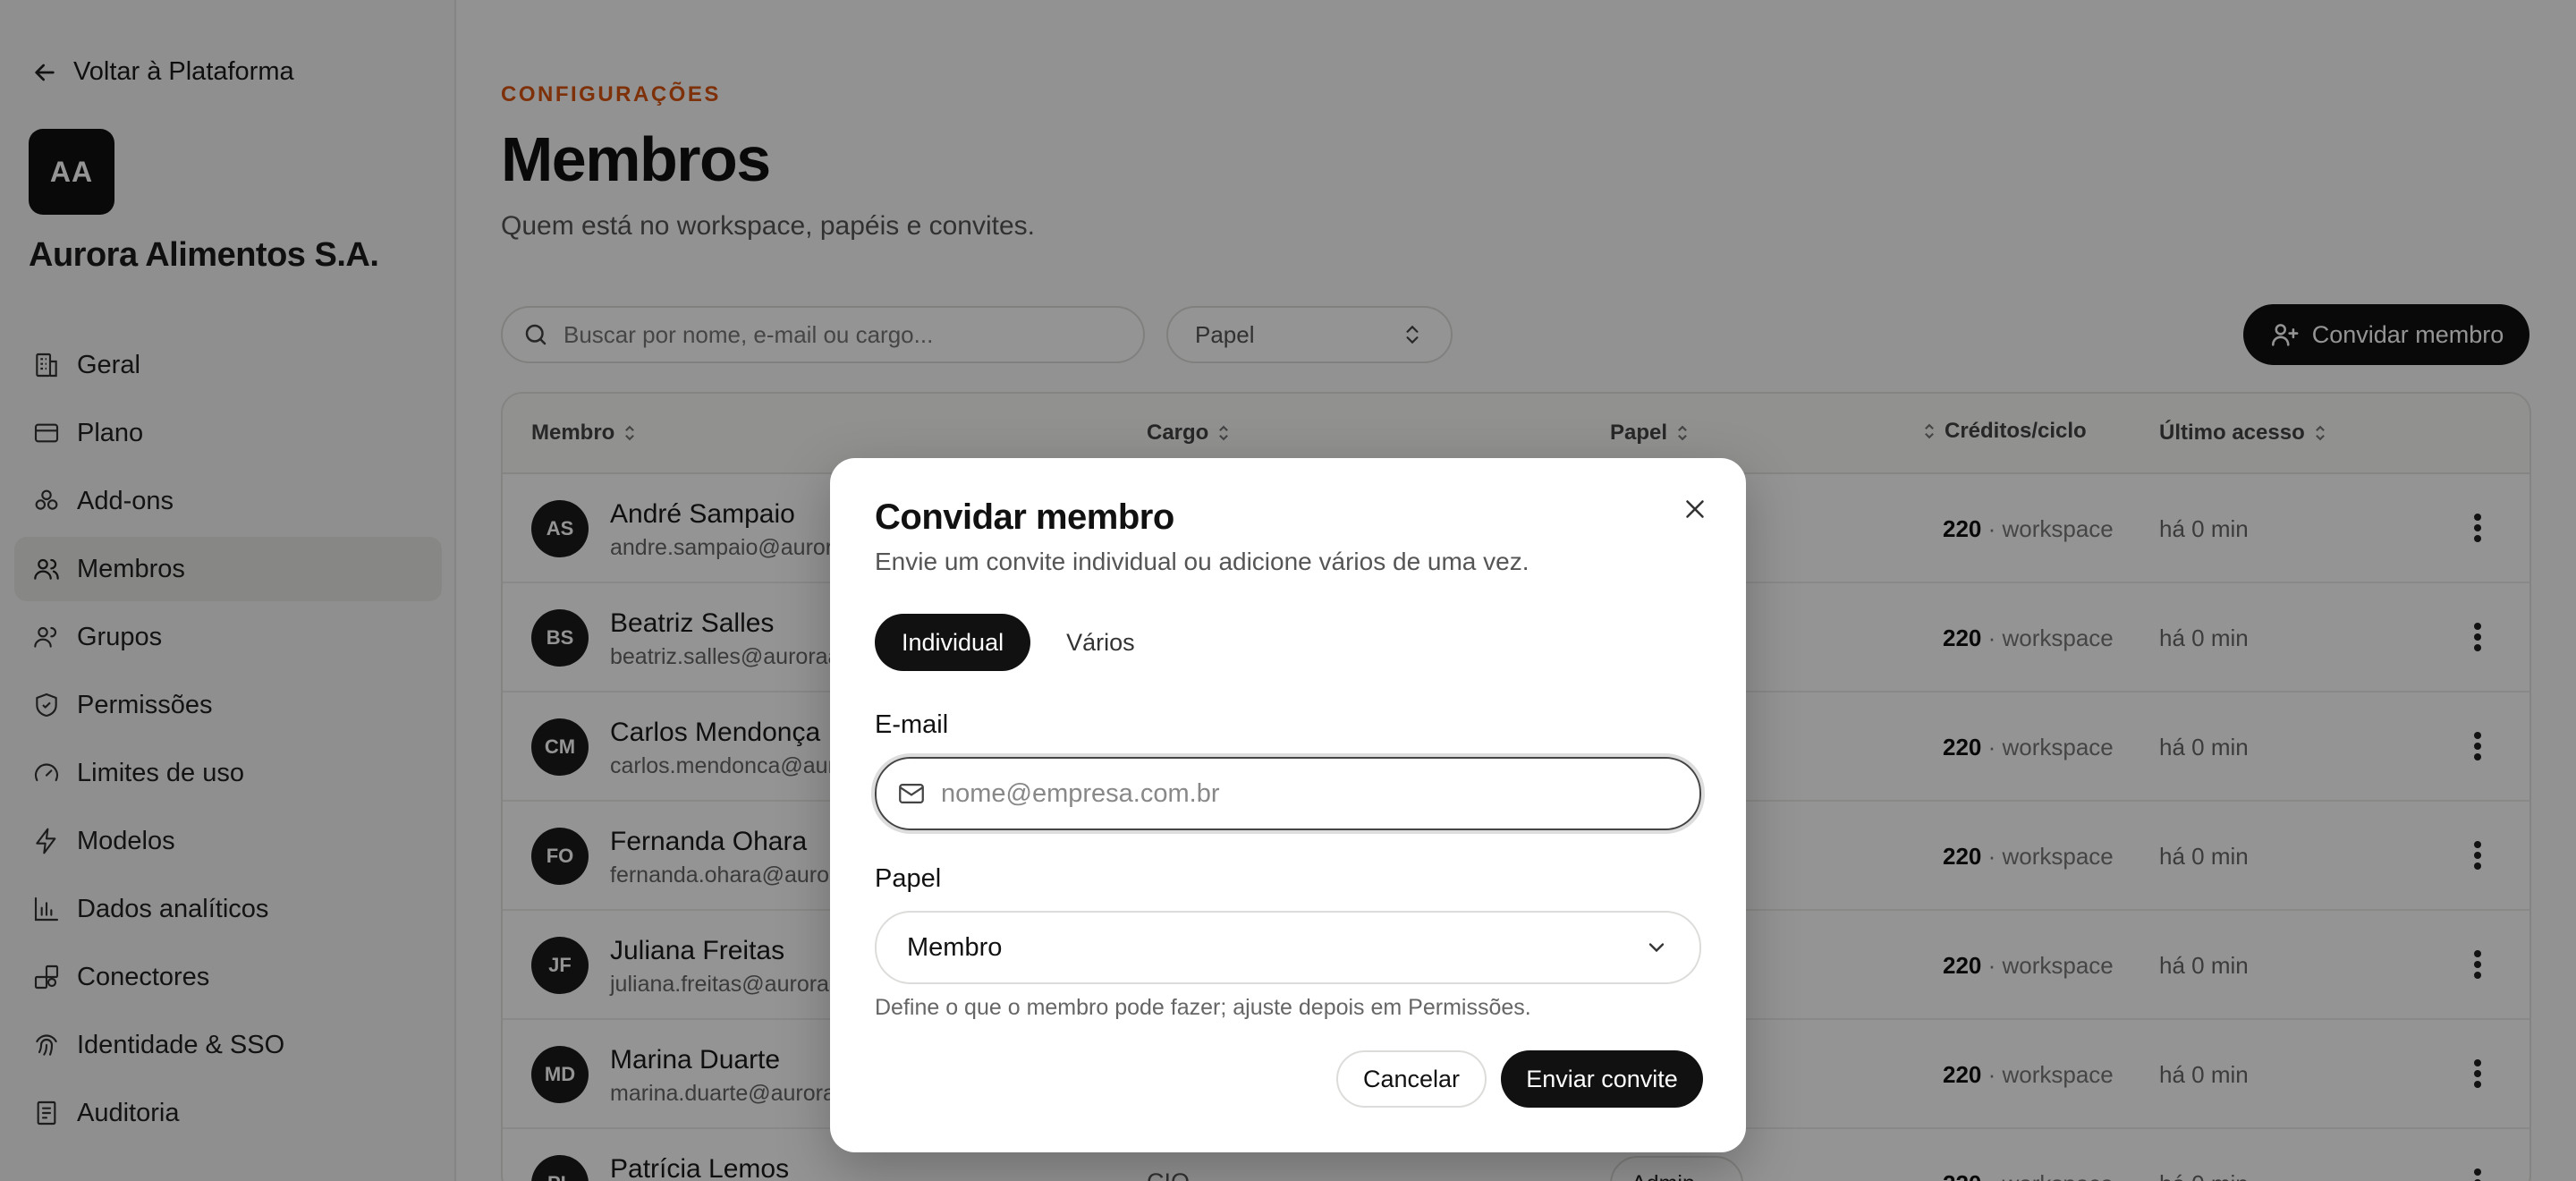 Image resolution: width=2576 pixels, height=1181 pixels. Describe the element at coordinates (1080, 793) in the screenshot. I see `email-placeholder: nome@empresa.com.br` at that location.